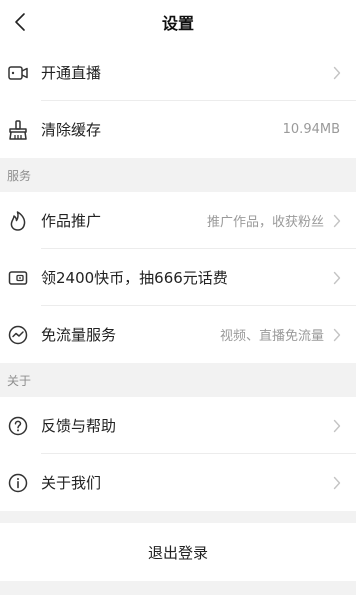 This screenshot has width=356, height=595. Describe the element at coordinates (18, 335) in the screenshot. I see `data-wave-icon` at that location.